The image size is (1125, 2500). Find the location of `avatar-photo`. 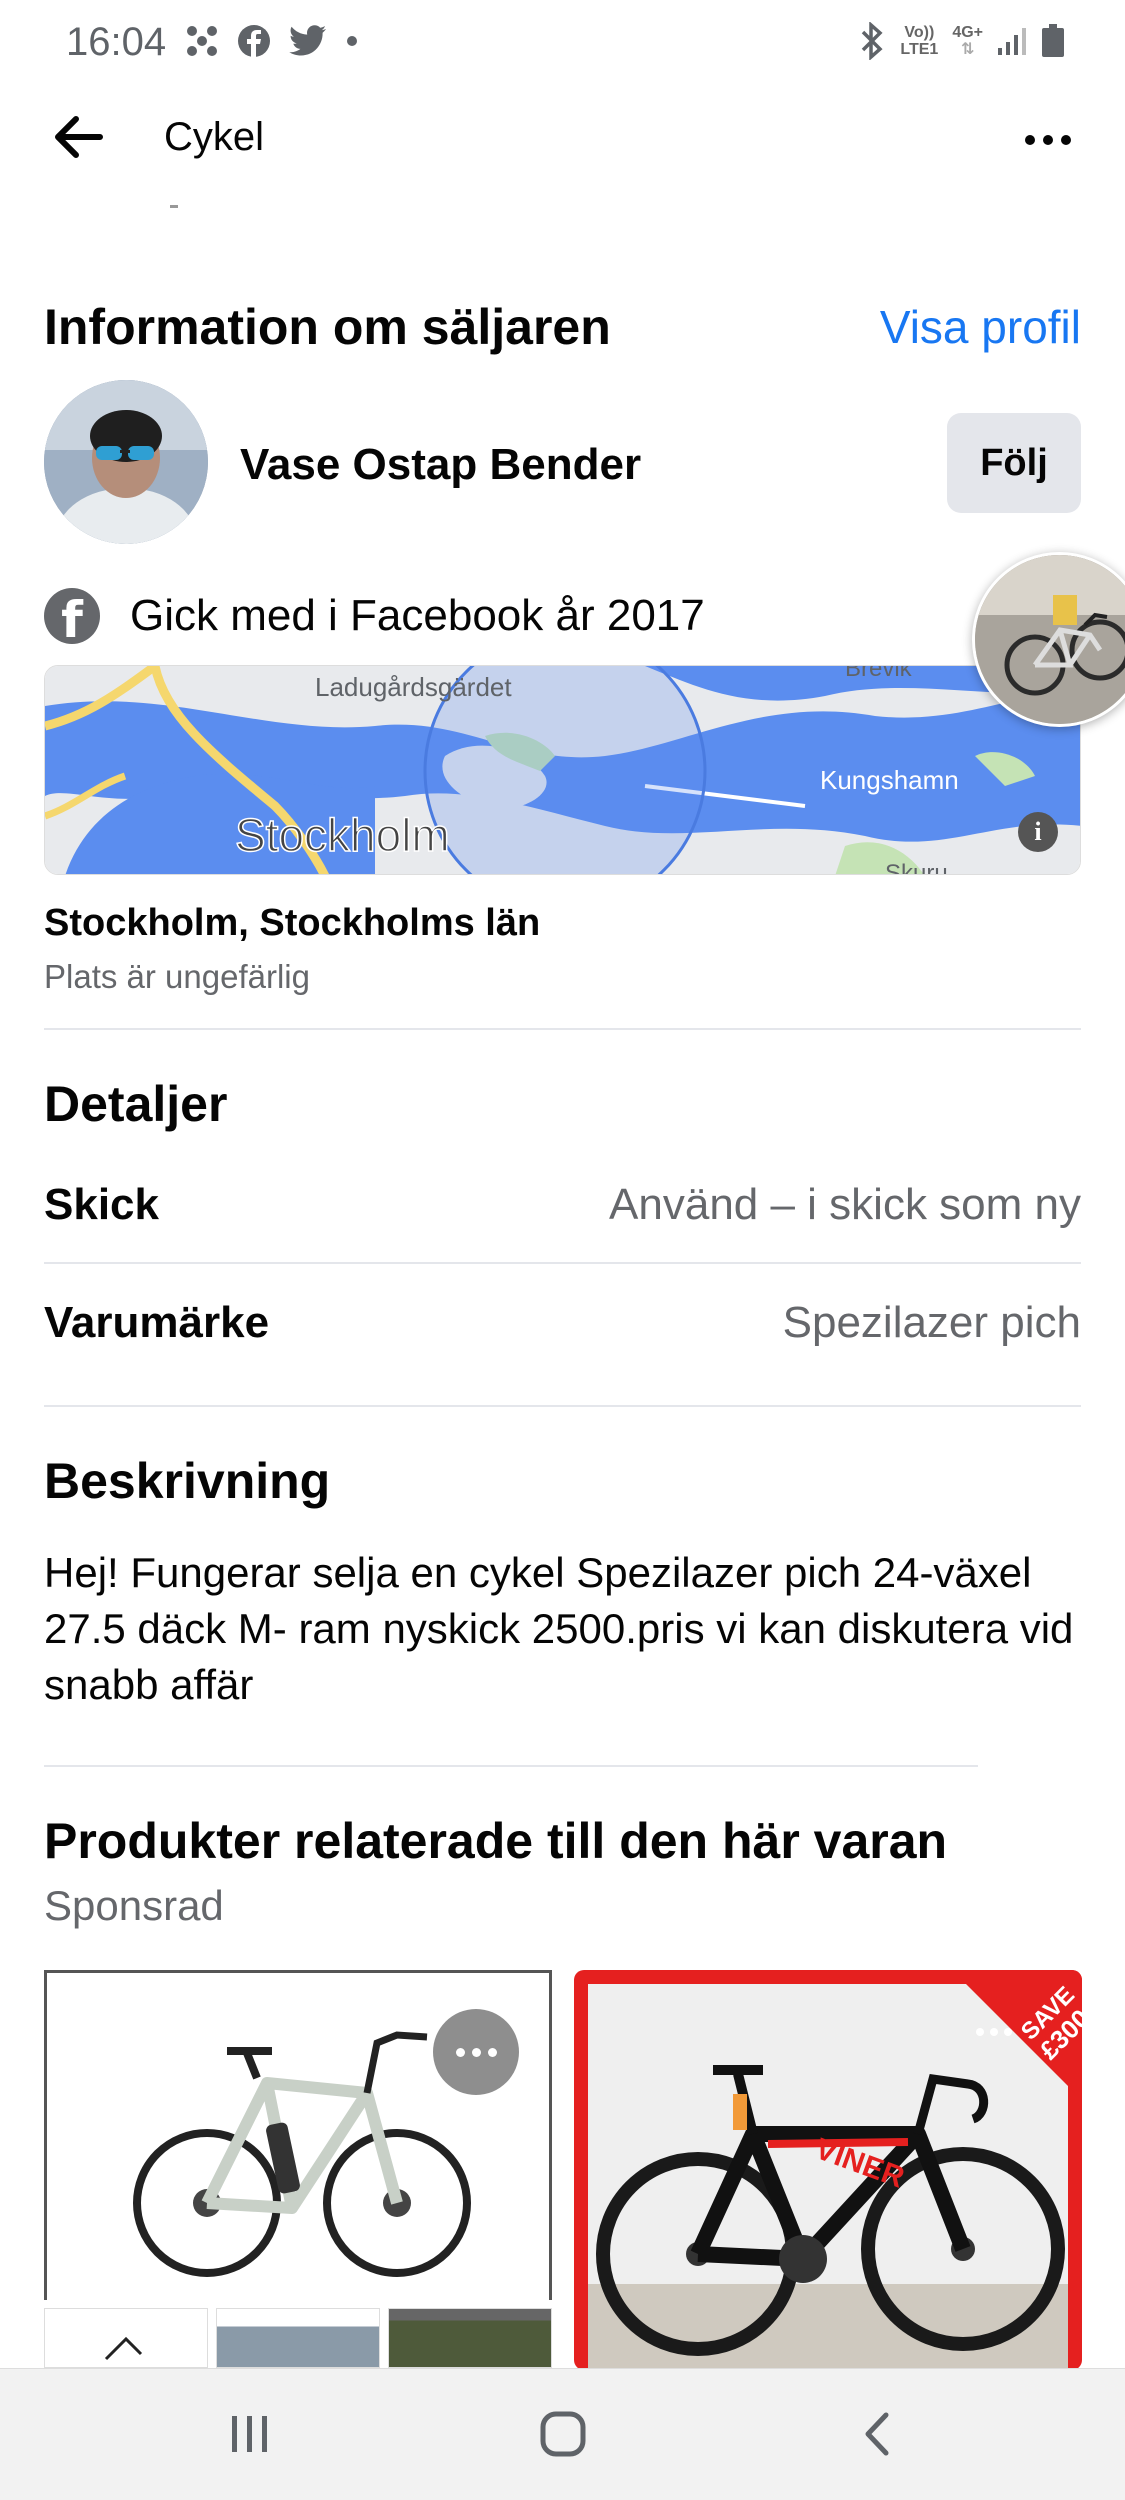

avatar-photo is located at coordinates (126, 462).